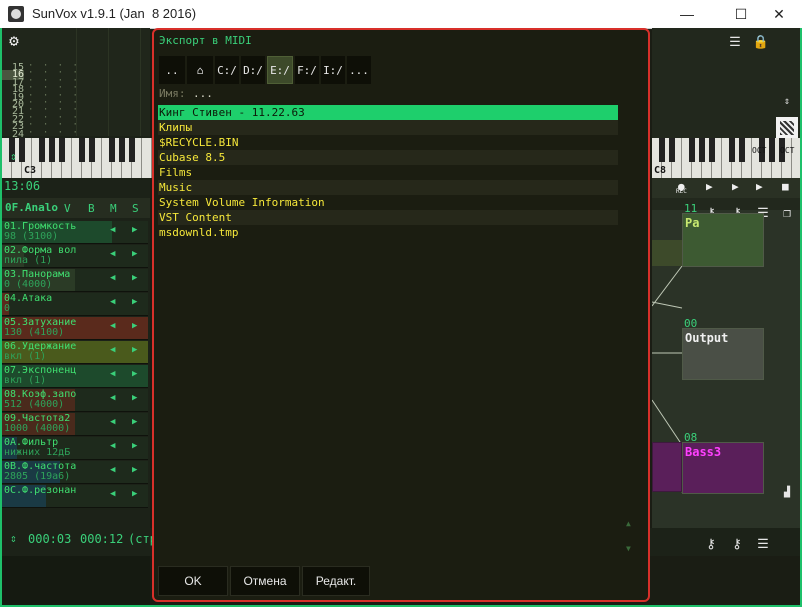 This screenshot has height=607, width=802. What do you see at coordinates (735, 186) in the screenshot?
I see `play-icon: ▶` at bounding box center [735, 186].